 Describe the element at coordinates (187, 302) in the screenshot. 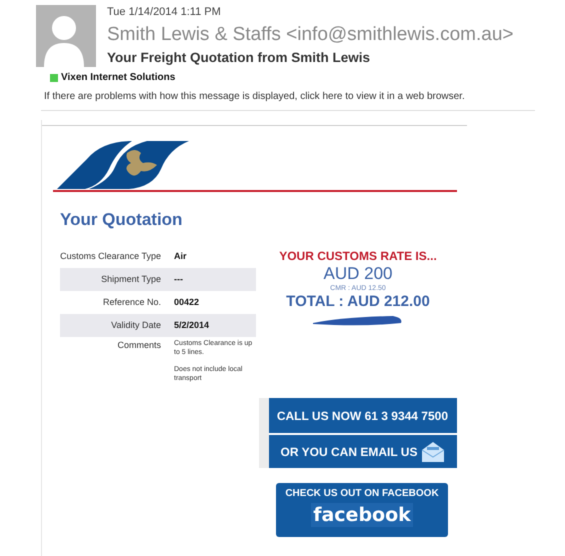

I see `field-value: 00422` at that location.